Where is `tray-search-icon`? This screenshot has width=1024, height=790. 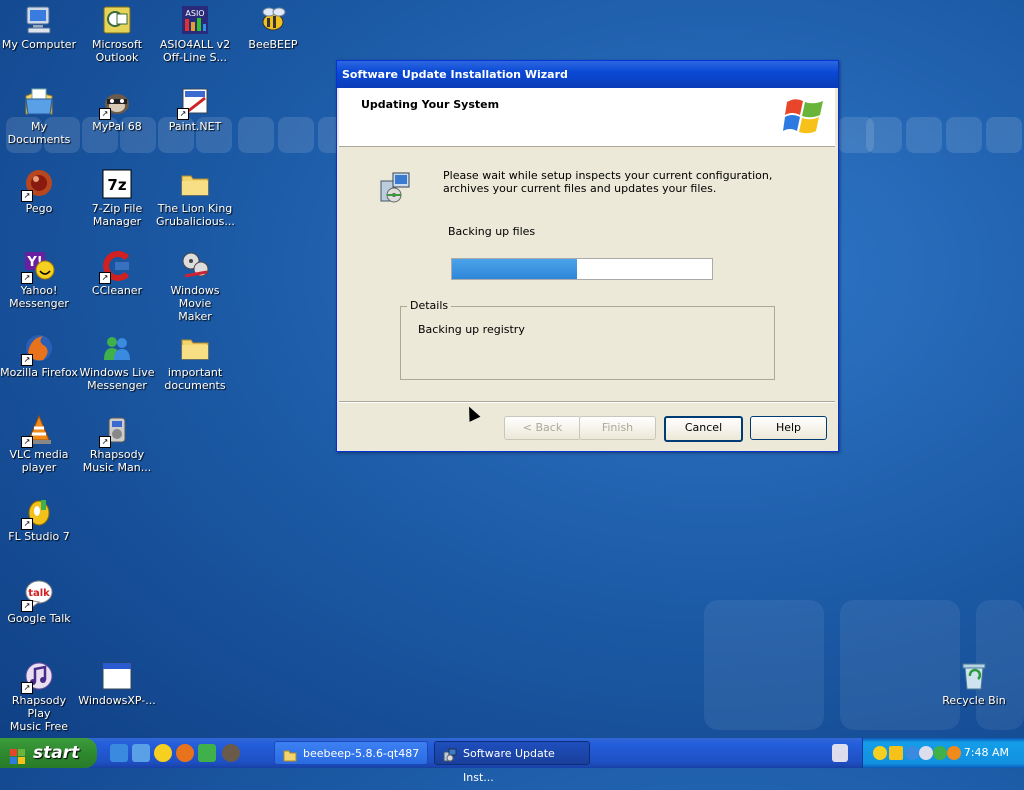 tray-search-icon is located at coordinates (954, 753).